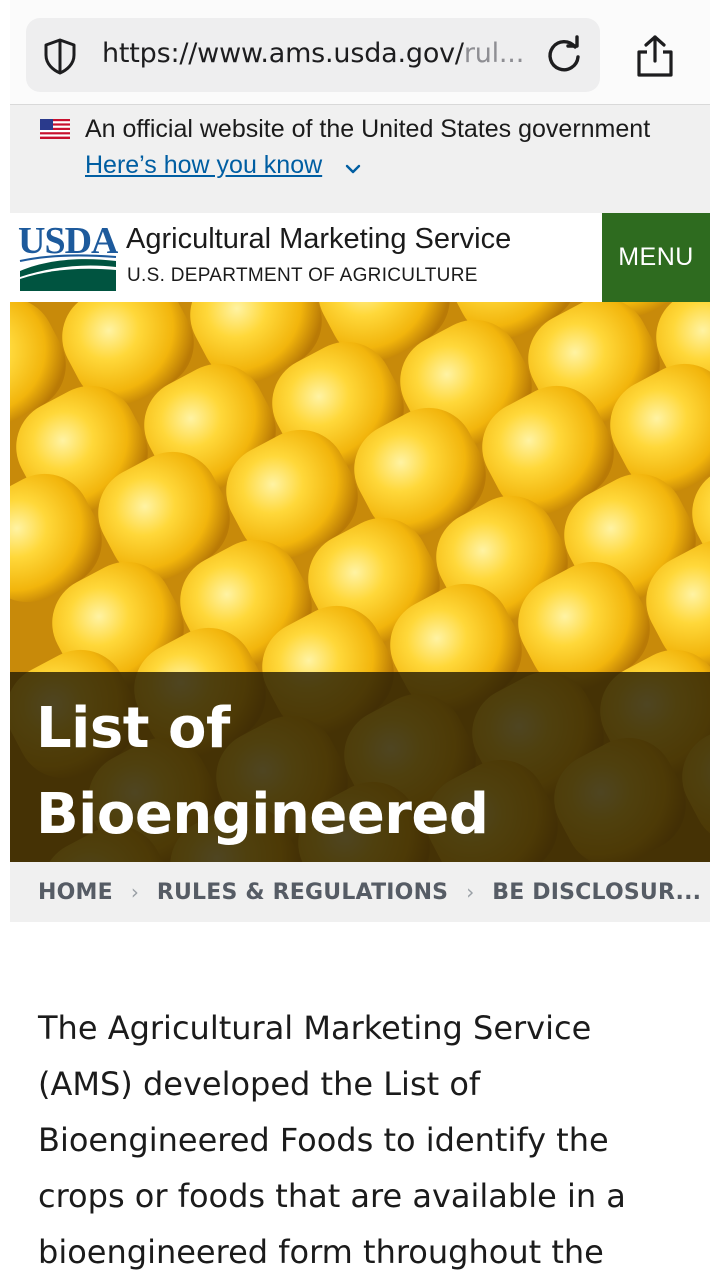 The width and height of the screenshot is (720, 1280). Describe the element at coordinates (55, 129) in the screenshot. I see `us-flag-icon` at that location.